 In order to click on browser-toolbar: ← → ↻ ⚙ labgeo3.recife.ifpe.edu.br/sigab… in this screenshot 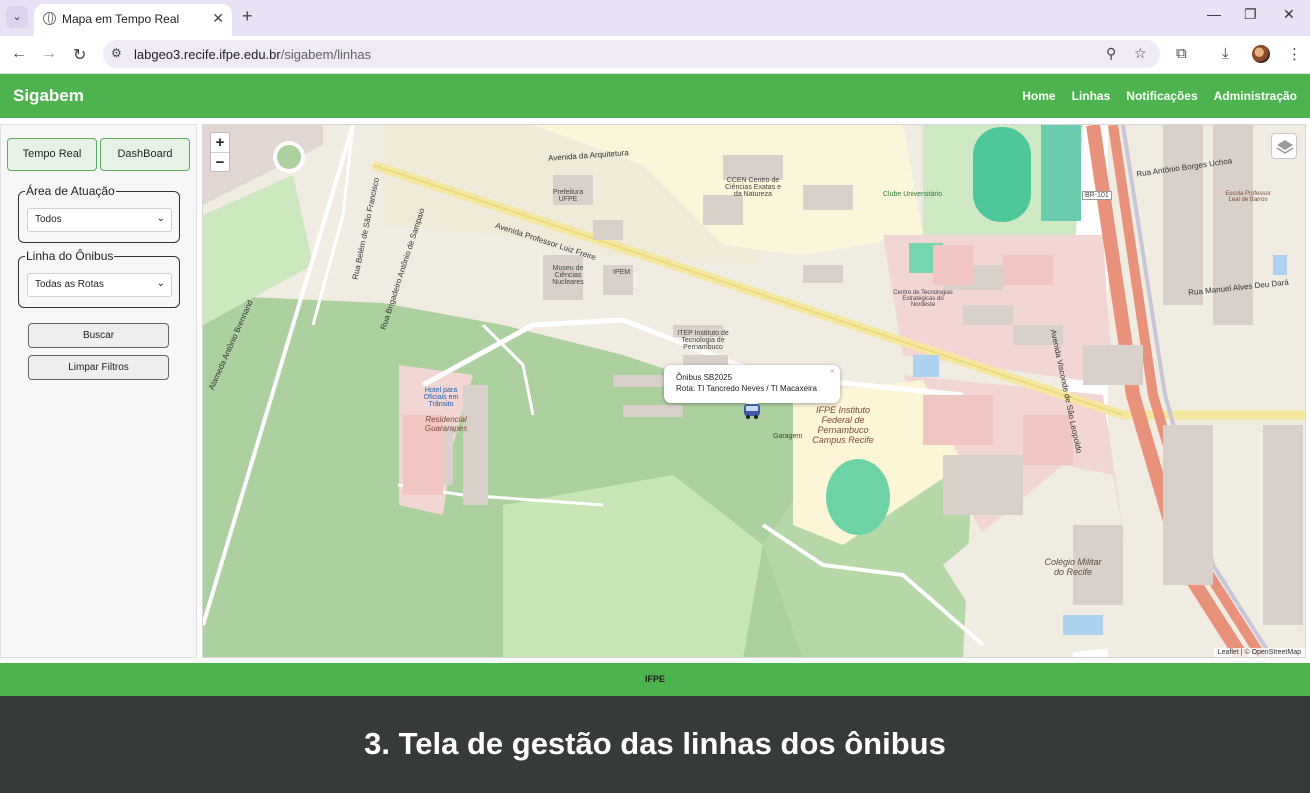, I will do `click(655, 55)`.